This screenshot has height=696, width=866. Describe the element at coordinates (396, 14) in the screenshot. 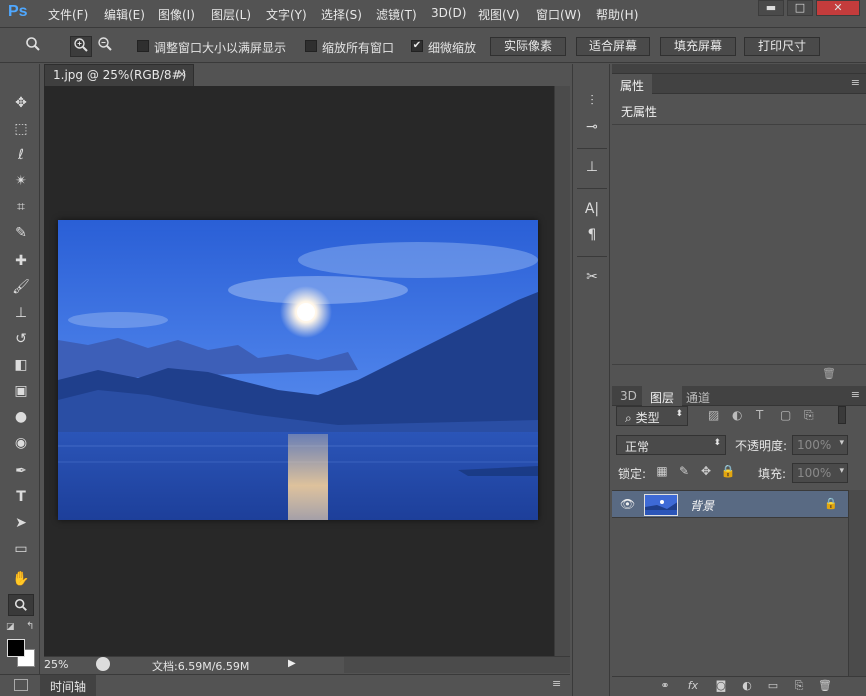

I see `menu-filter: 滤镜(T)` at that location.